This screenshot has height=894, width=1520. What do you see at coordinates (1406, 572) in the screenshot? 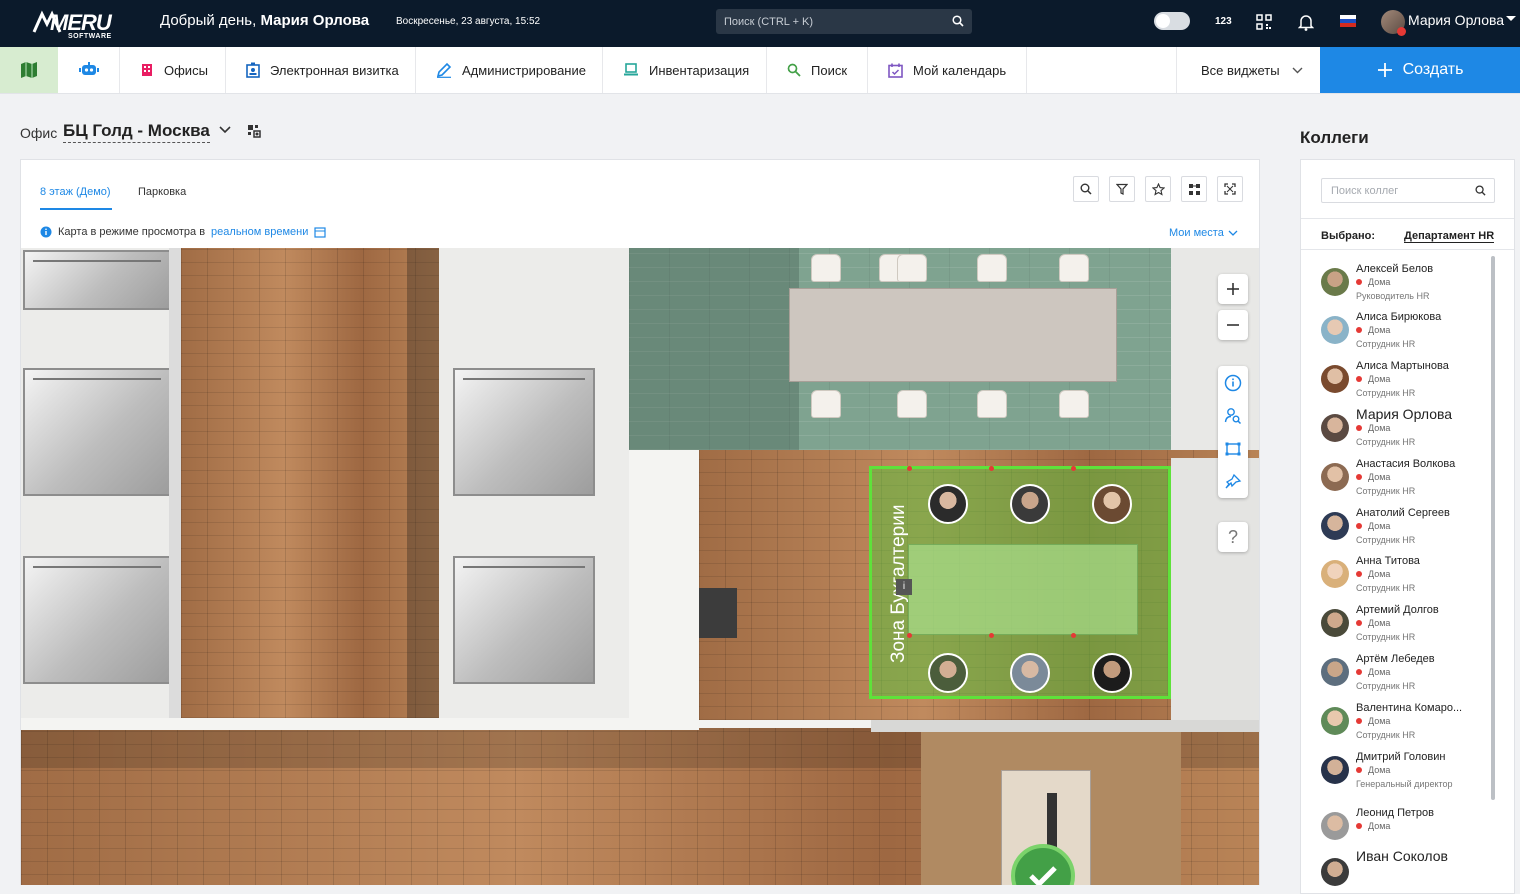
I see `list-item: Анна Титова Дома Сотрудник HR` at bounding box center [1406, 572].